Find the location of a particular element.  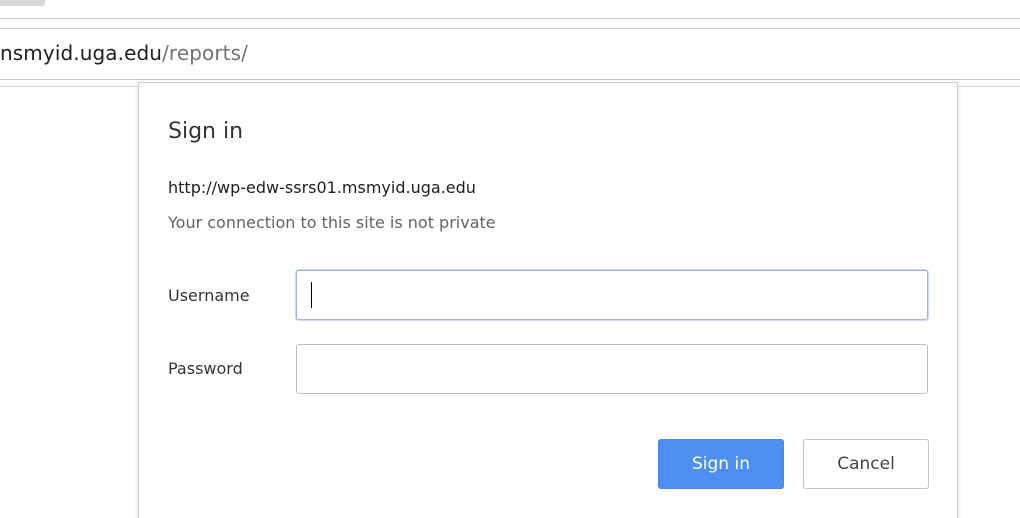

address-host: nsmyid.uga.edu is located at coordinates (81, 53).